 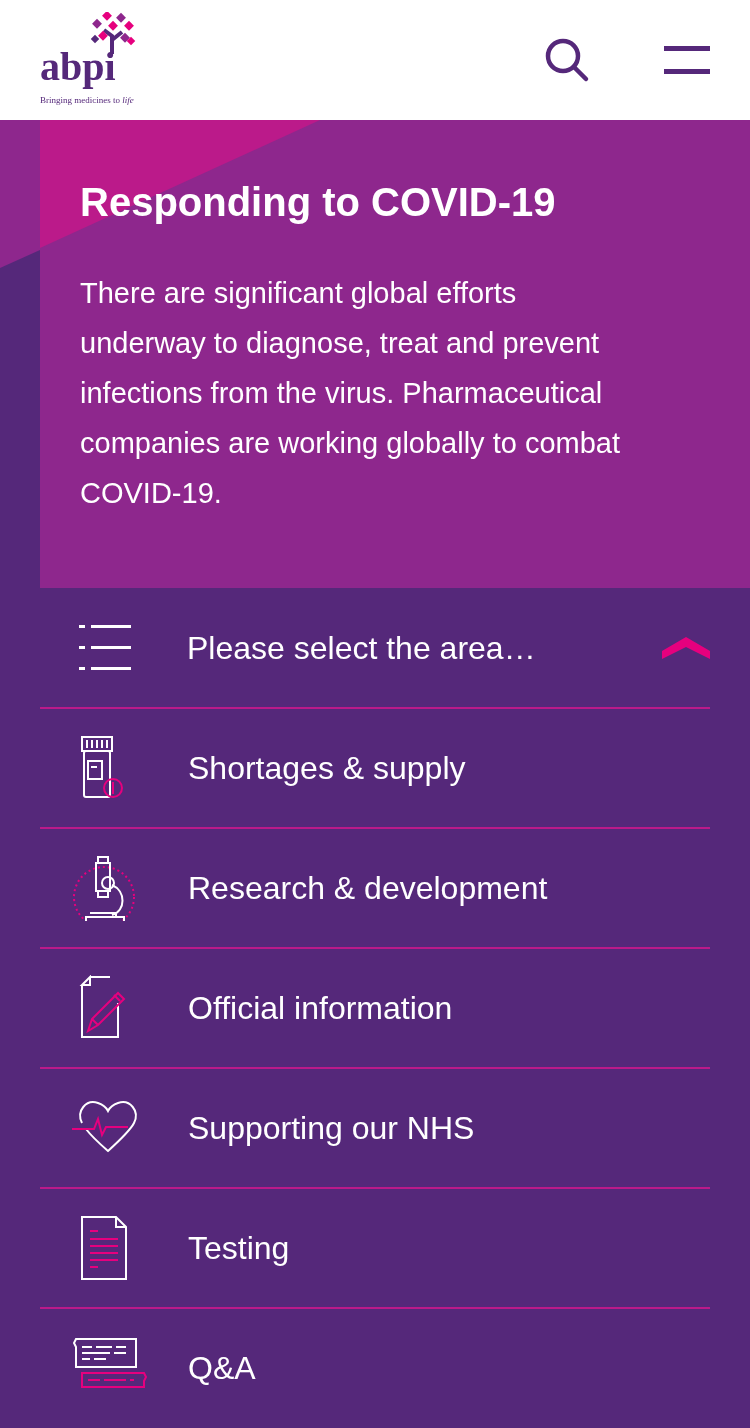 What do you see at coordinates (331, 1128) in the screenshot?
I see `menu-item-link: Supporting our NHS` at bounding box center [331, 1128].